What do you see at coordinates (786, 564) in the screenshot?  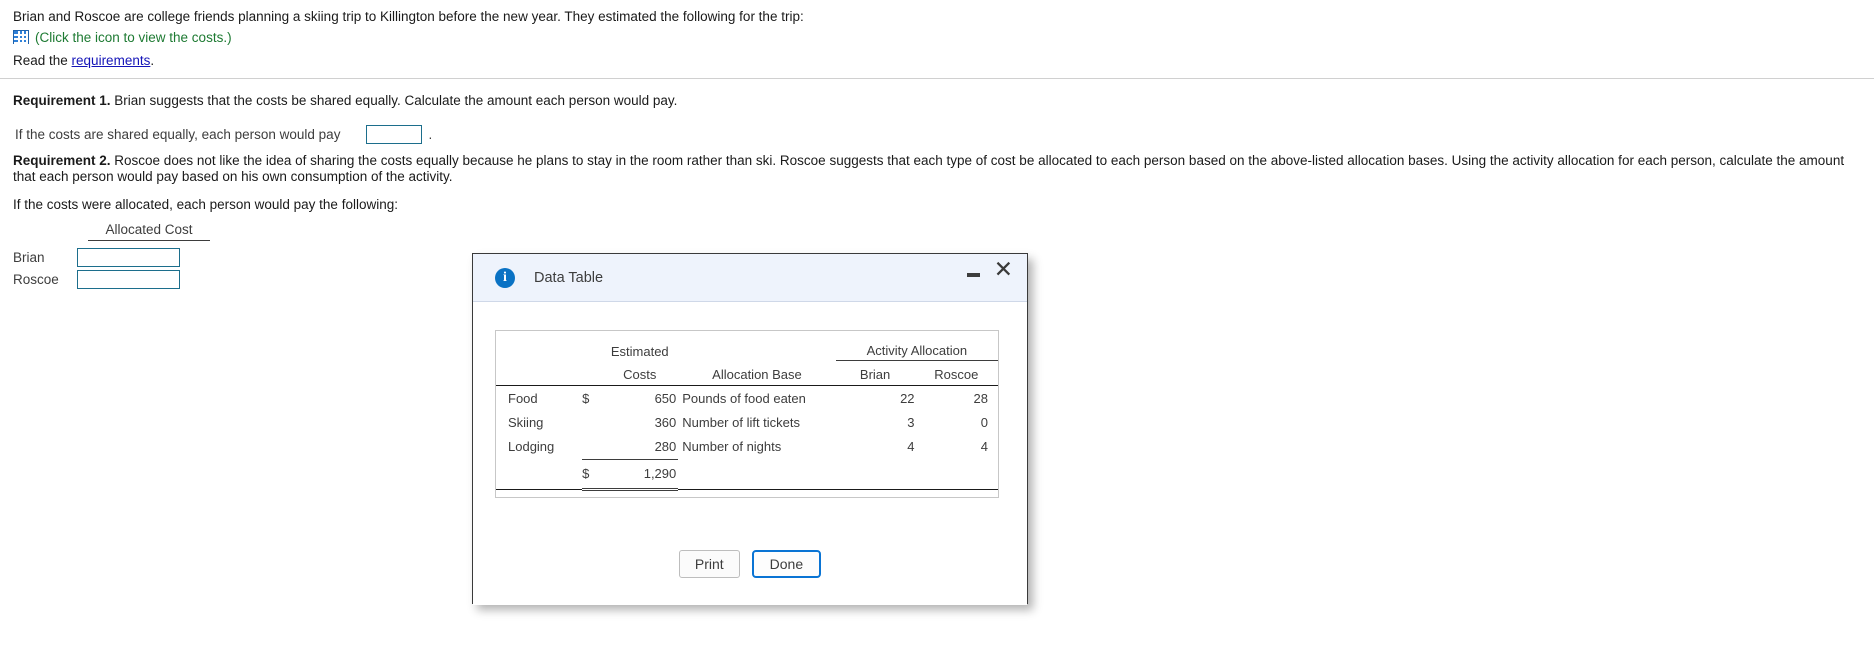 I see `done-button: Done` at bounding box center [786, 564].